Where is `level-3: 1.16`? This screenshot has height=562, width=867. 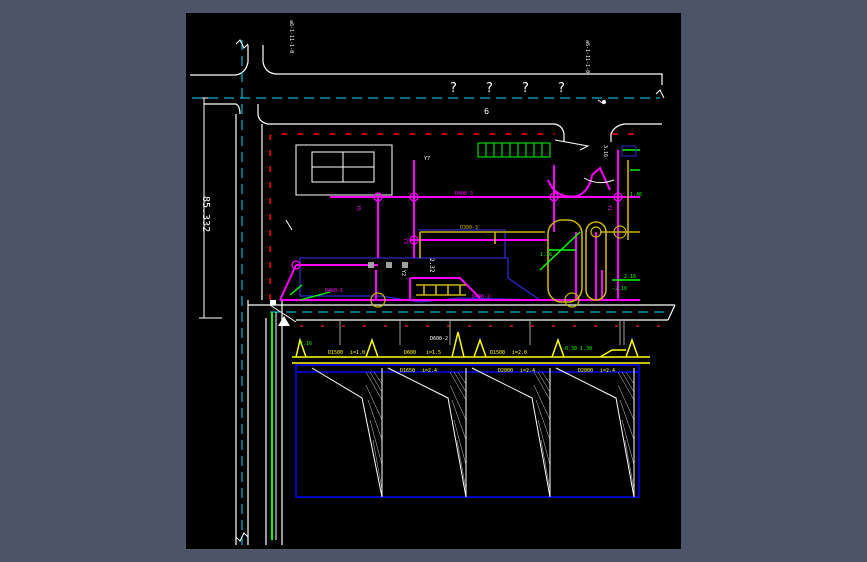 level-3: 1.16 is located at coordinates (546, 255).